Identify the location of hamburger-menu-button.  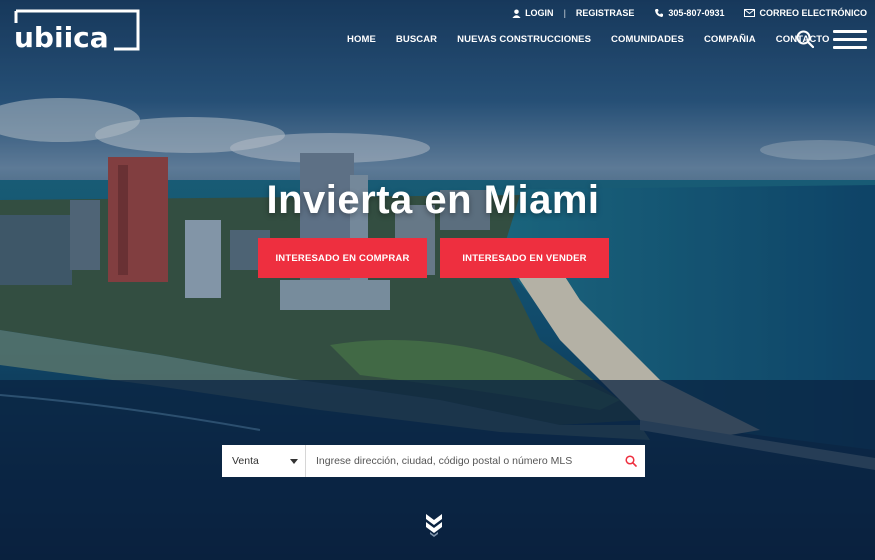
(850, 40).